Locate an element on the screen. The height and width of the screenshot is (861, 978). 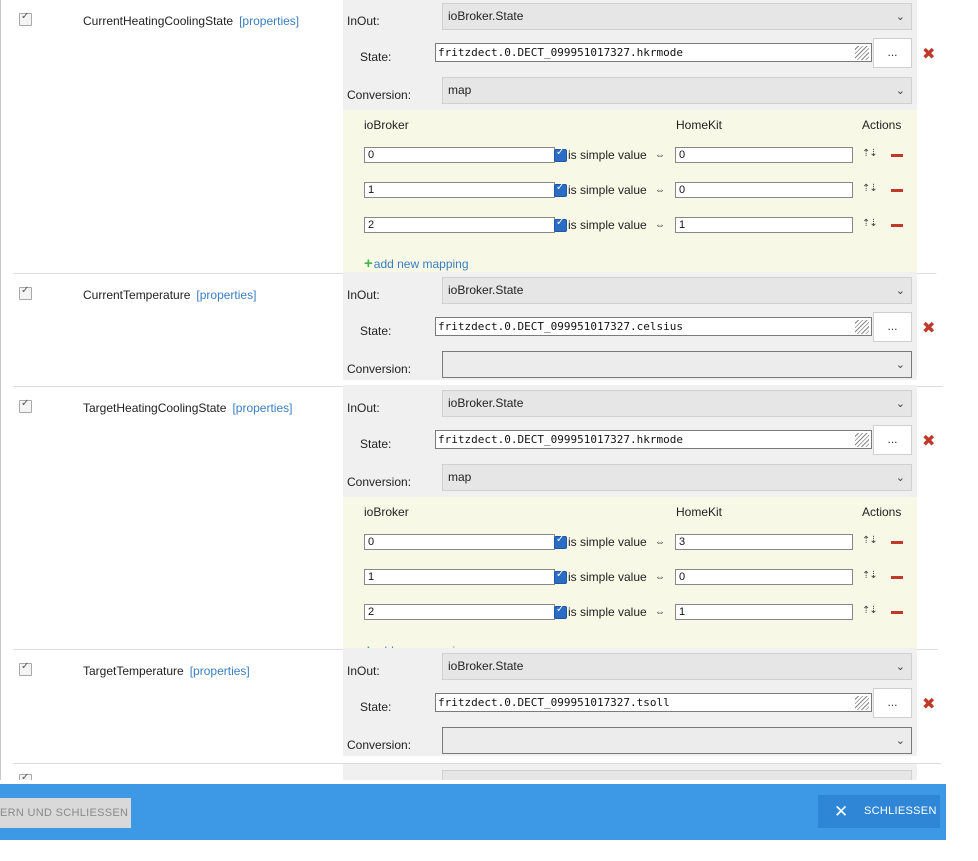
homekit-value: 3 is located at coordinates (682, 542).